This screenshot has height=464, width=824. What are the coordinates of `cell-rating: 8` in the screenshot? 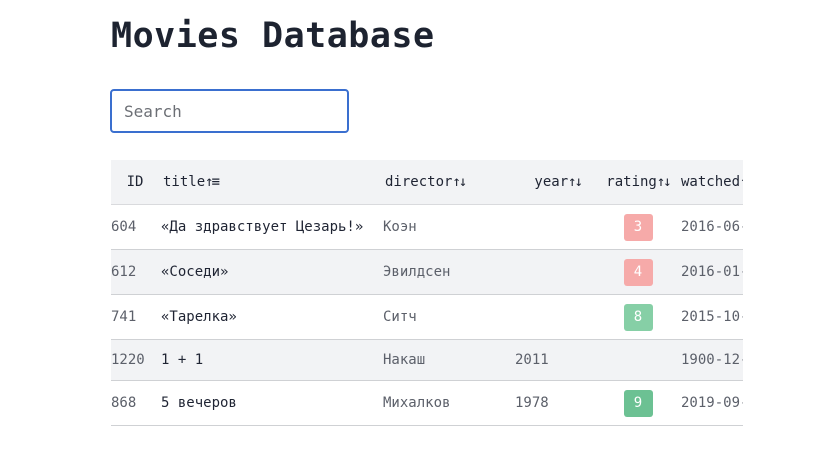 It's located at (638, 317).